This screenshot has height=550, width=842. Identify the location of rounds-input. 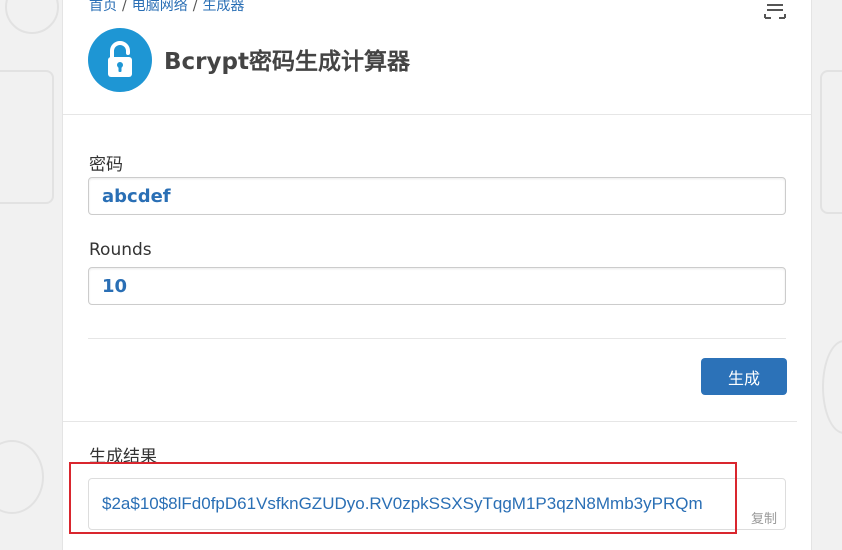
(437, 286).